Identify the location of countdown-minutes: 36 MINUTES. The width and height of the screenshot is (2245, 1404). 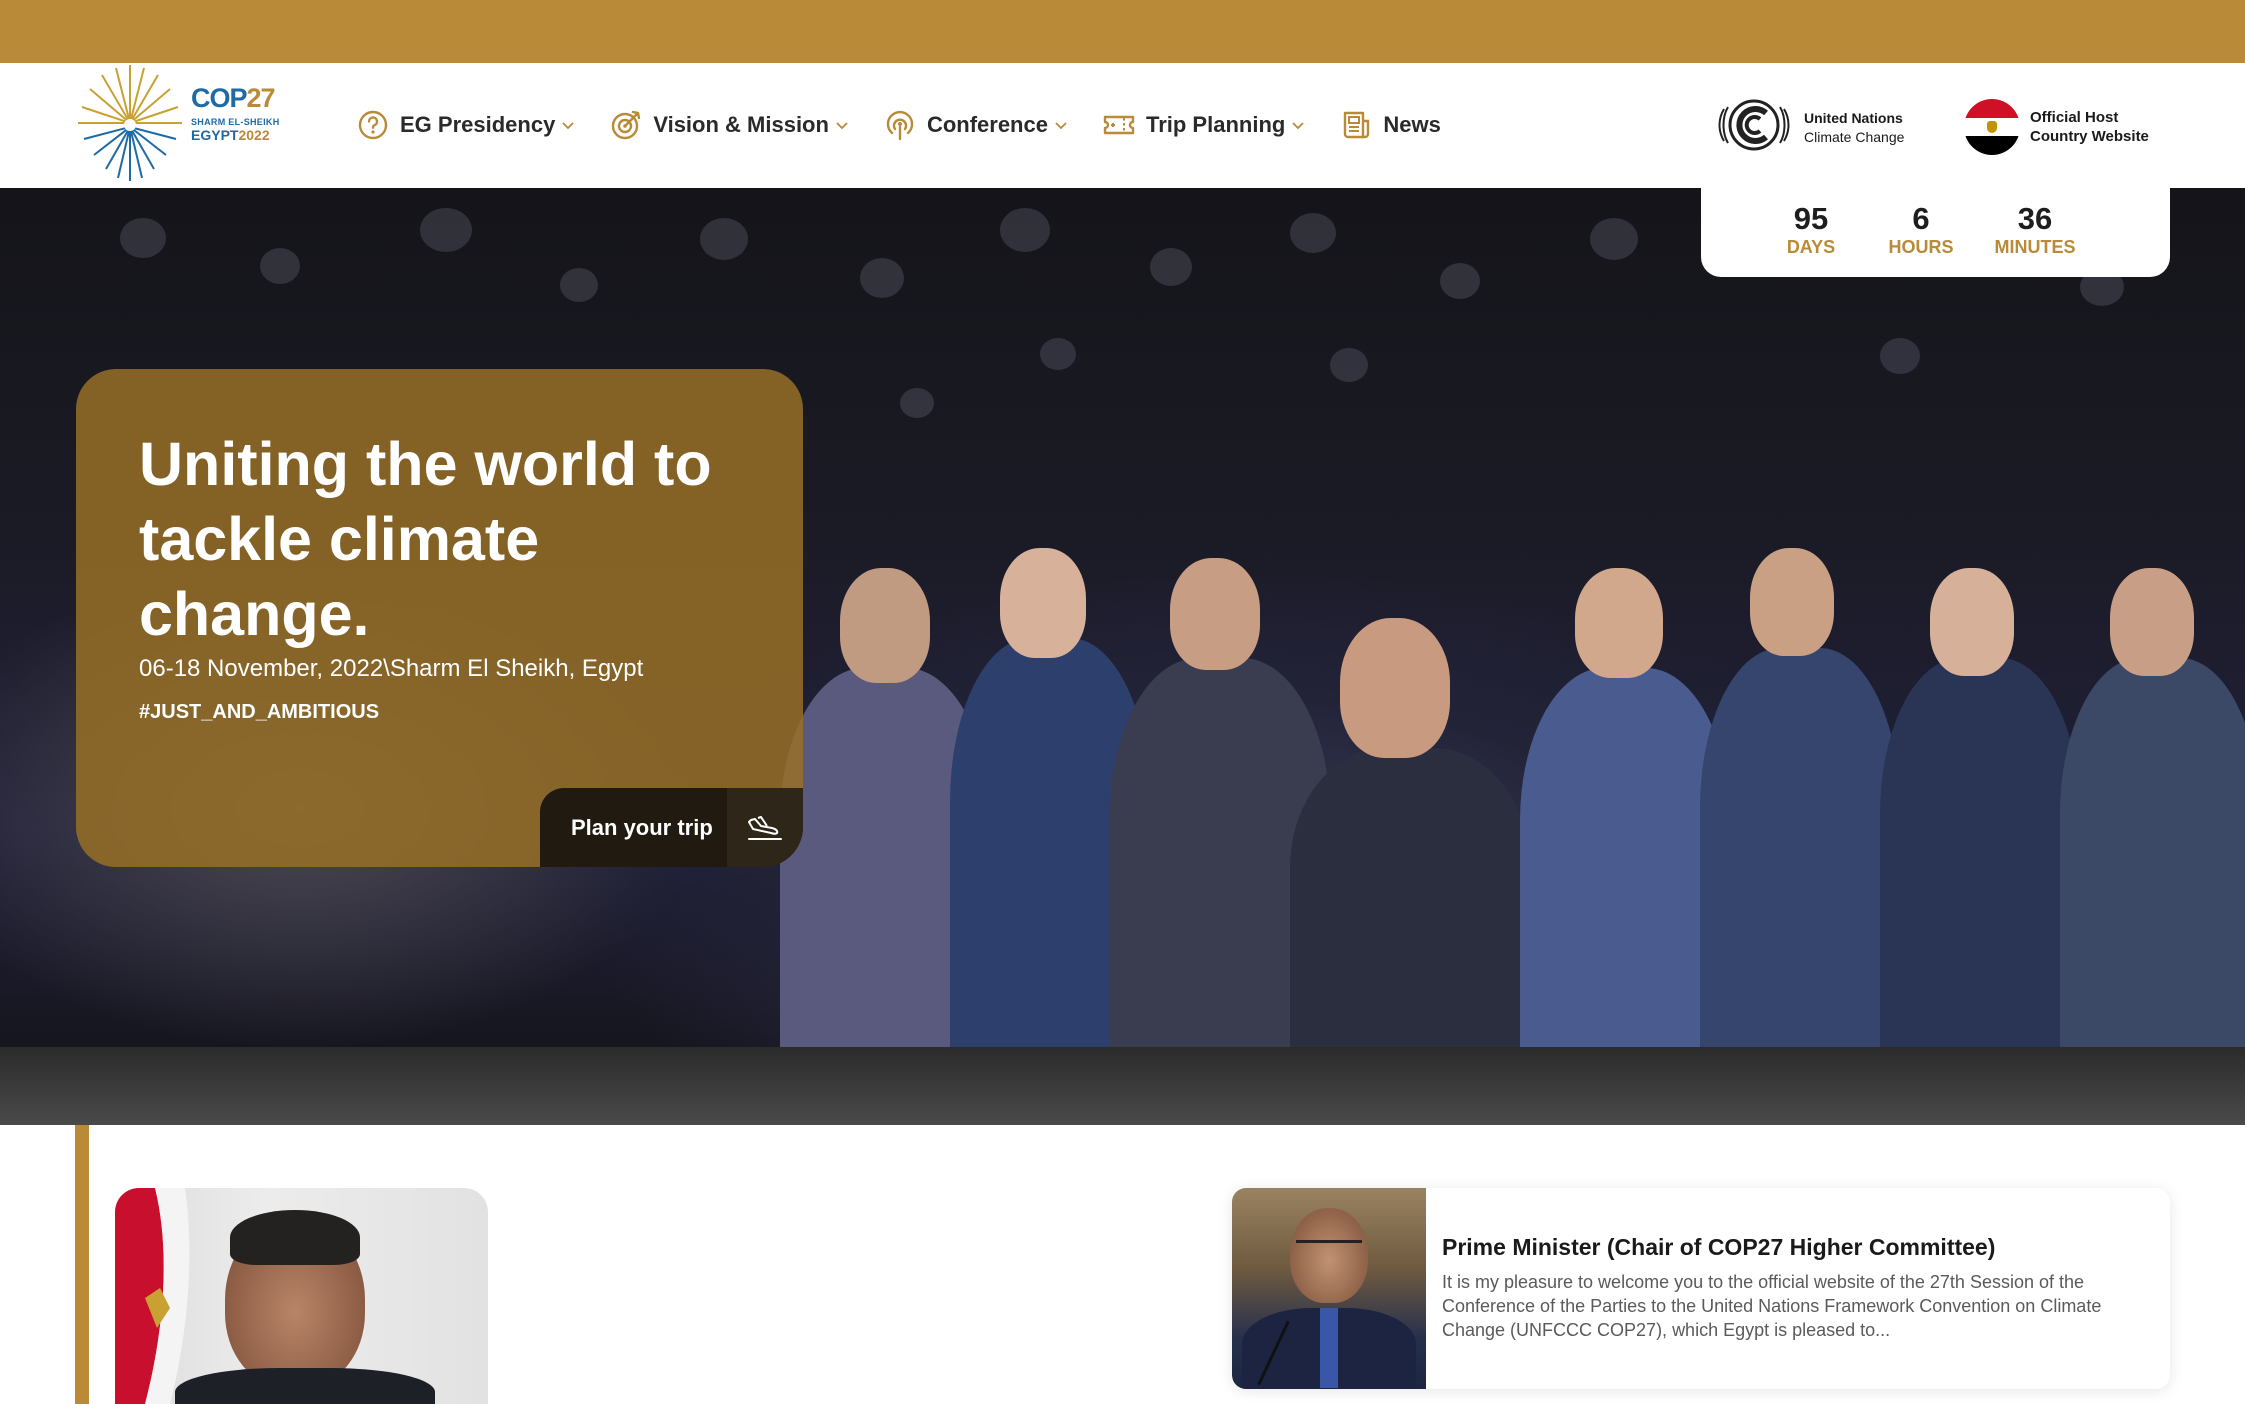
(2035, 230).